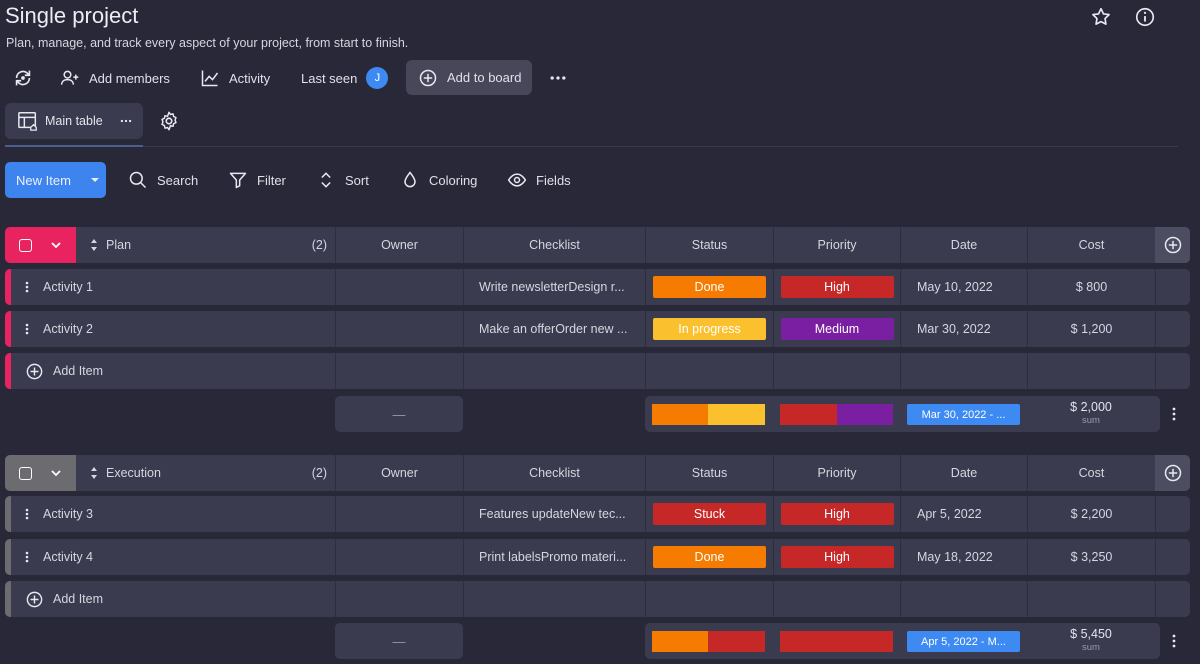 The height and width of the screenshot is (664, 1200). What do you see at coordinates (40, 245) in the screenshot?
I see `group-select-plan` at bounding box center [40, 245].